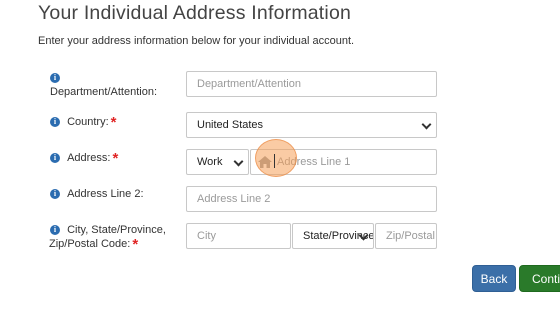 This screenshot has height=315, width=560. What do you see at coordinates (230, 125) in the screenshot?
I see `country-value: United States` at bounding box center [230, 125].